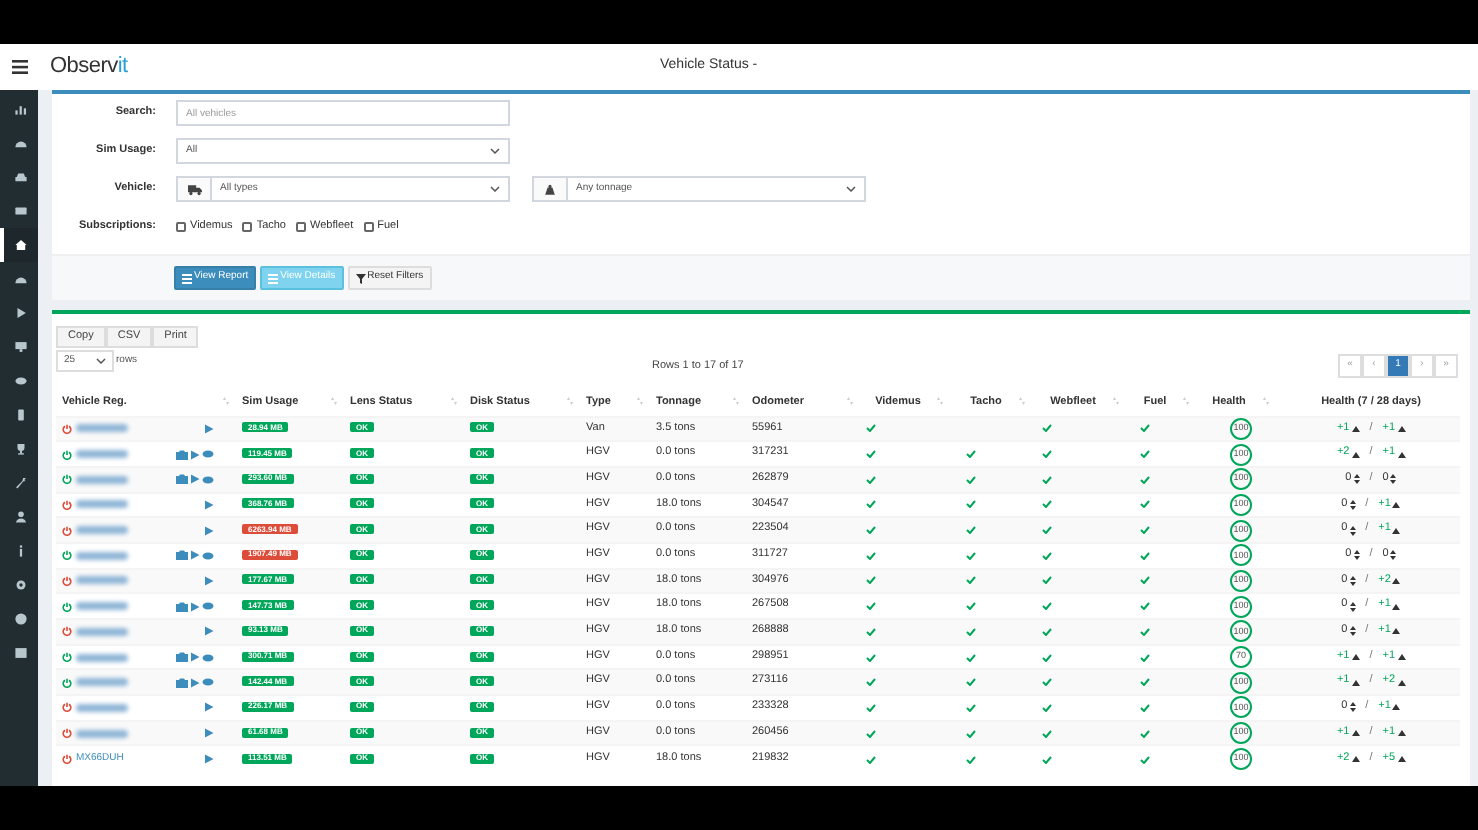 The image size is (1478, 830). What do you see at coordinates (19, 67) in the screenshot?
I see `menu-icon` at bounding box center [19, 67].